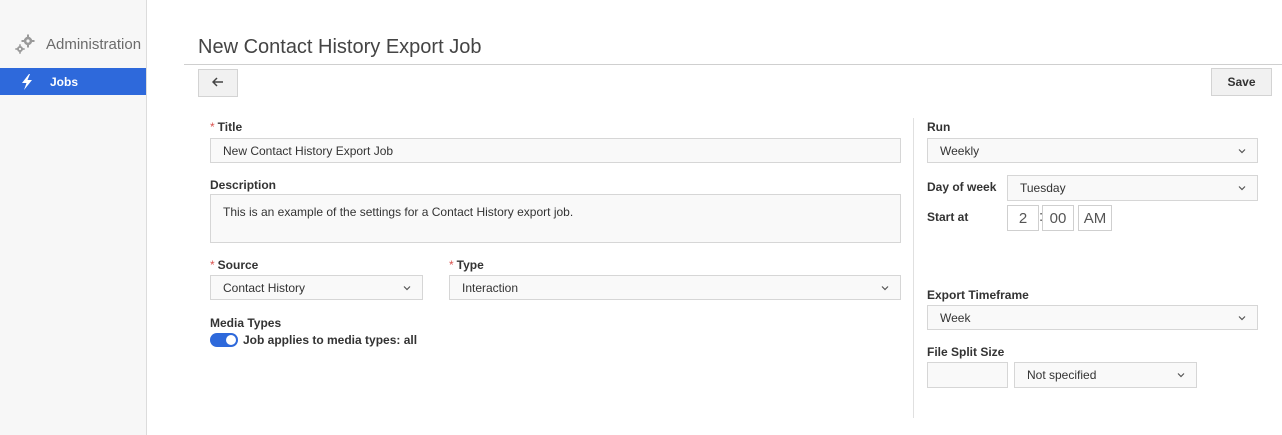  Describe the element at coordinates (340, 47) in the screenshot. I see `page-title: New Contact History Export Job` at that location.